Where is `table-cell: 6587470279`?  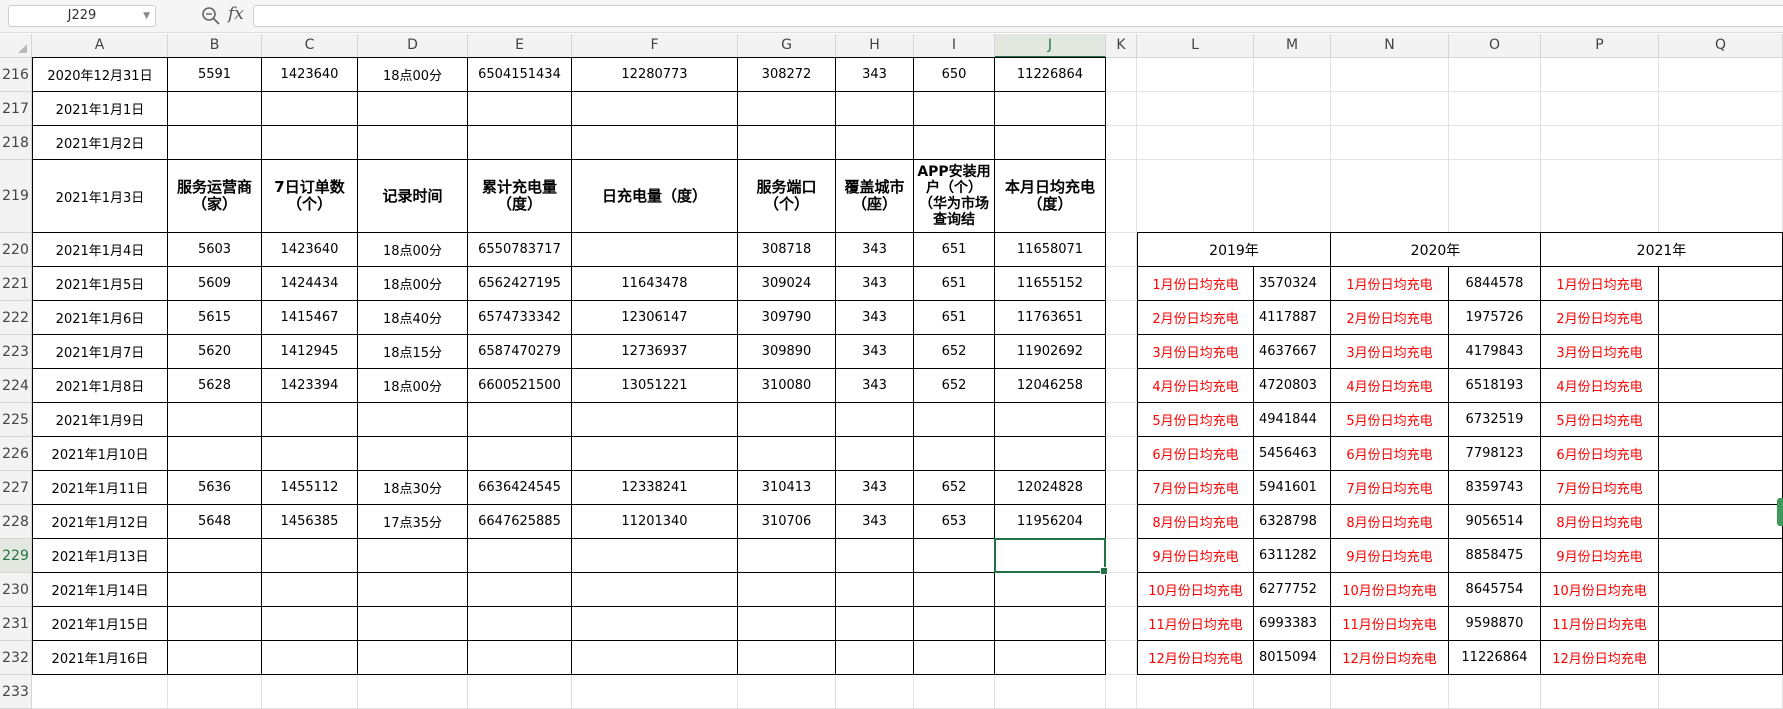
table-cell: 6587470279 is located at coordinates (520, 352).